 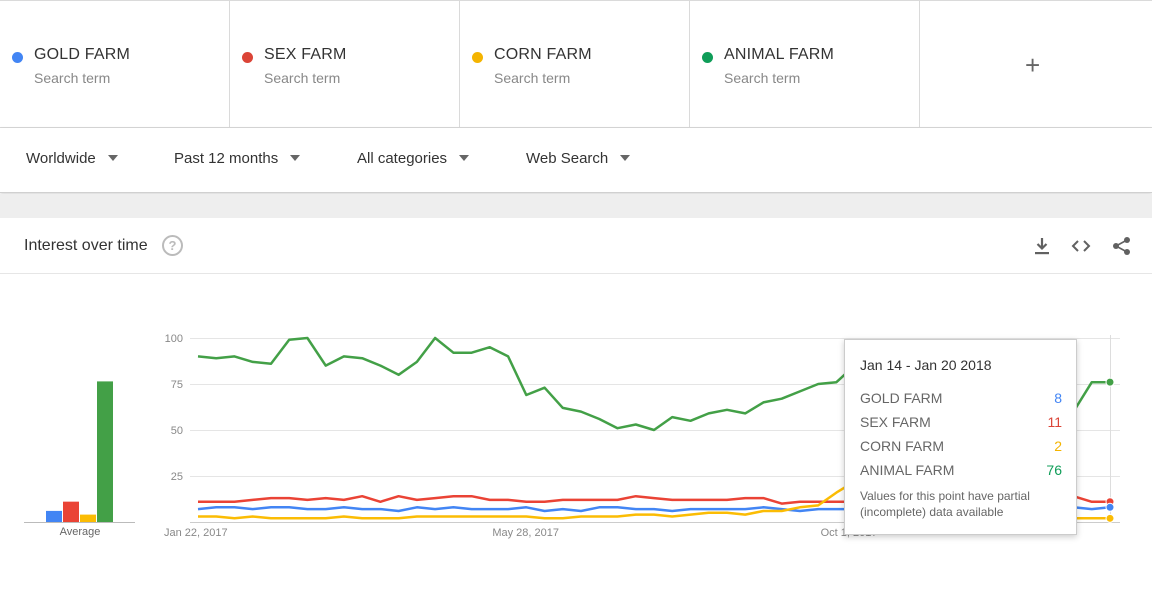 What do you see at coordinates (177, 477) in the screenshot?
I see `y-tick-label: 25` at bounding box center [177, 477].